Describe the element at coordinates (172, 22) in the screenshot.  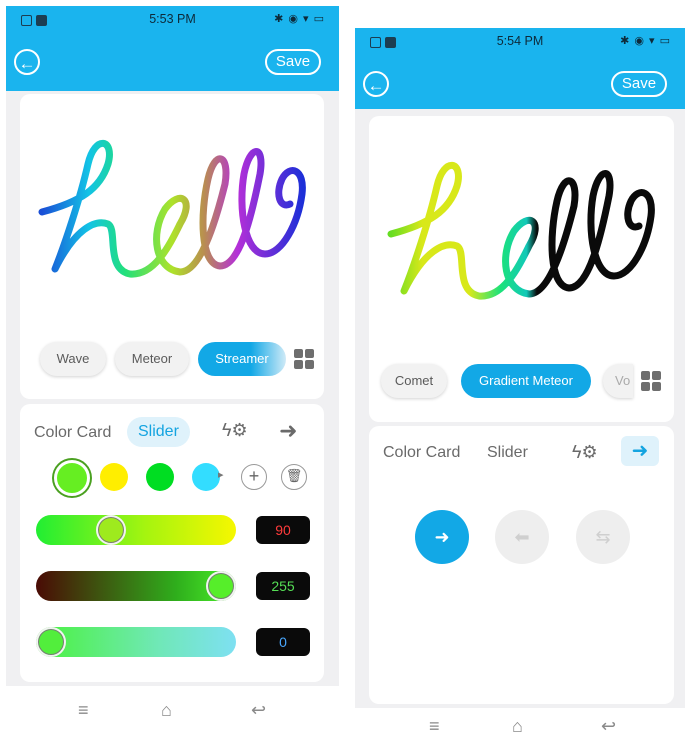
I see `status-bar: 5:53 PM ✱ ◉ ▾ ▭` at that location.